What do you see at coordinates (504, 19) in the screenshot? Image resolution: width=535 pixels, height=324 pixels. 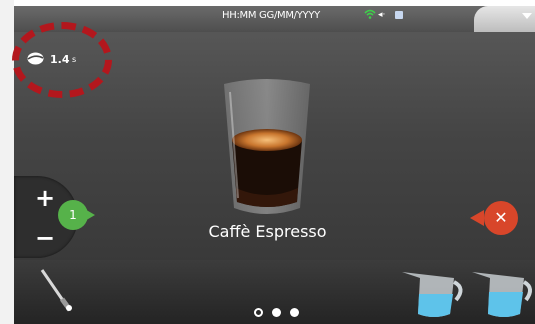 I see `menu-corner-button` at bounding box center [504, 19].